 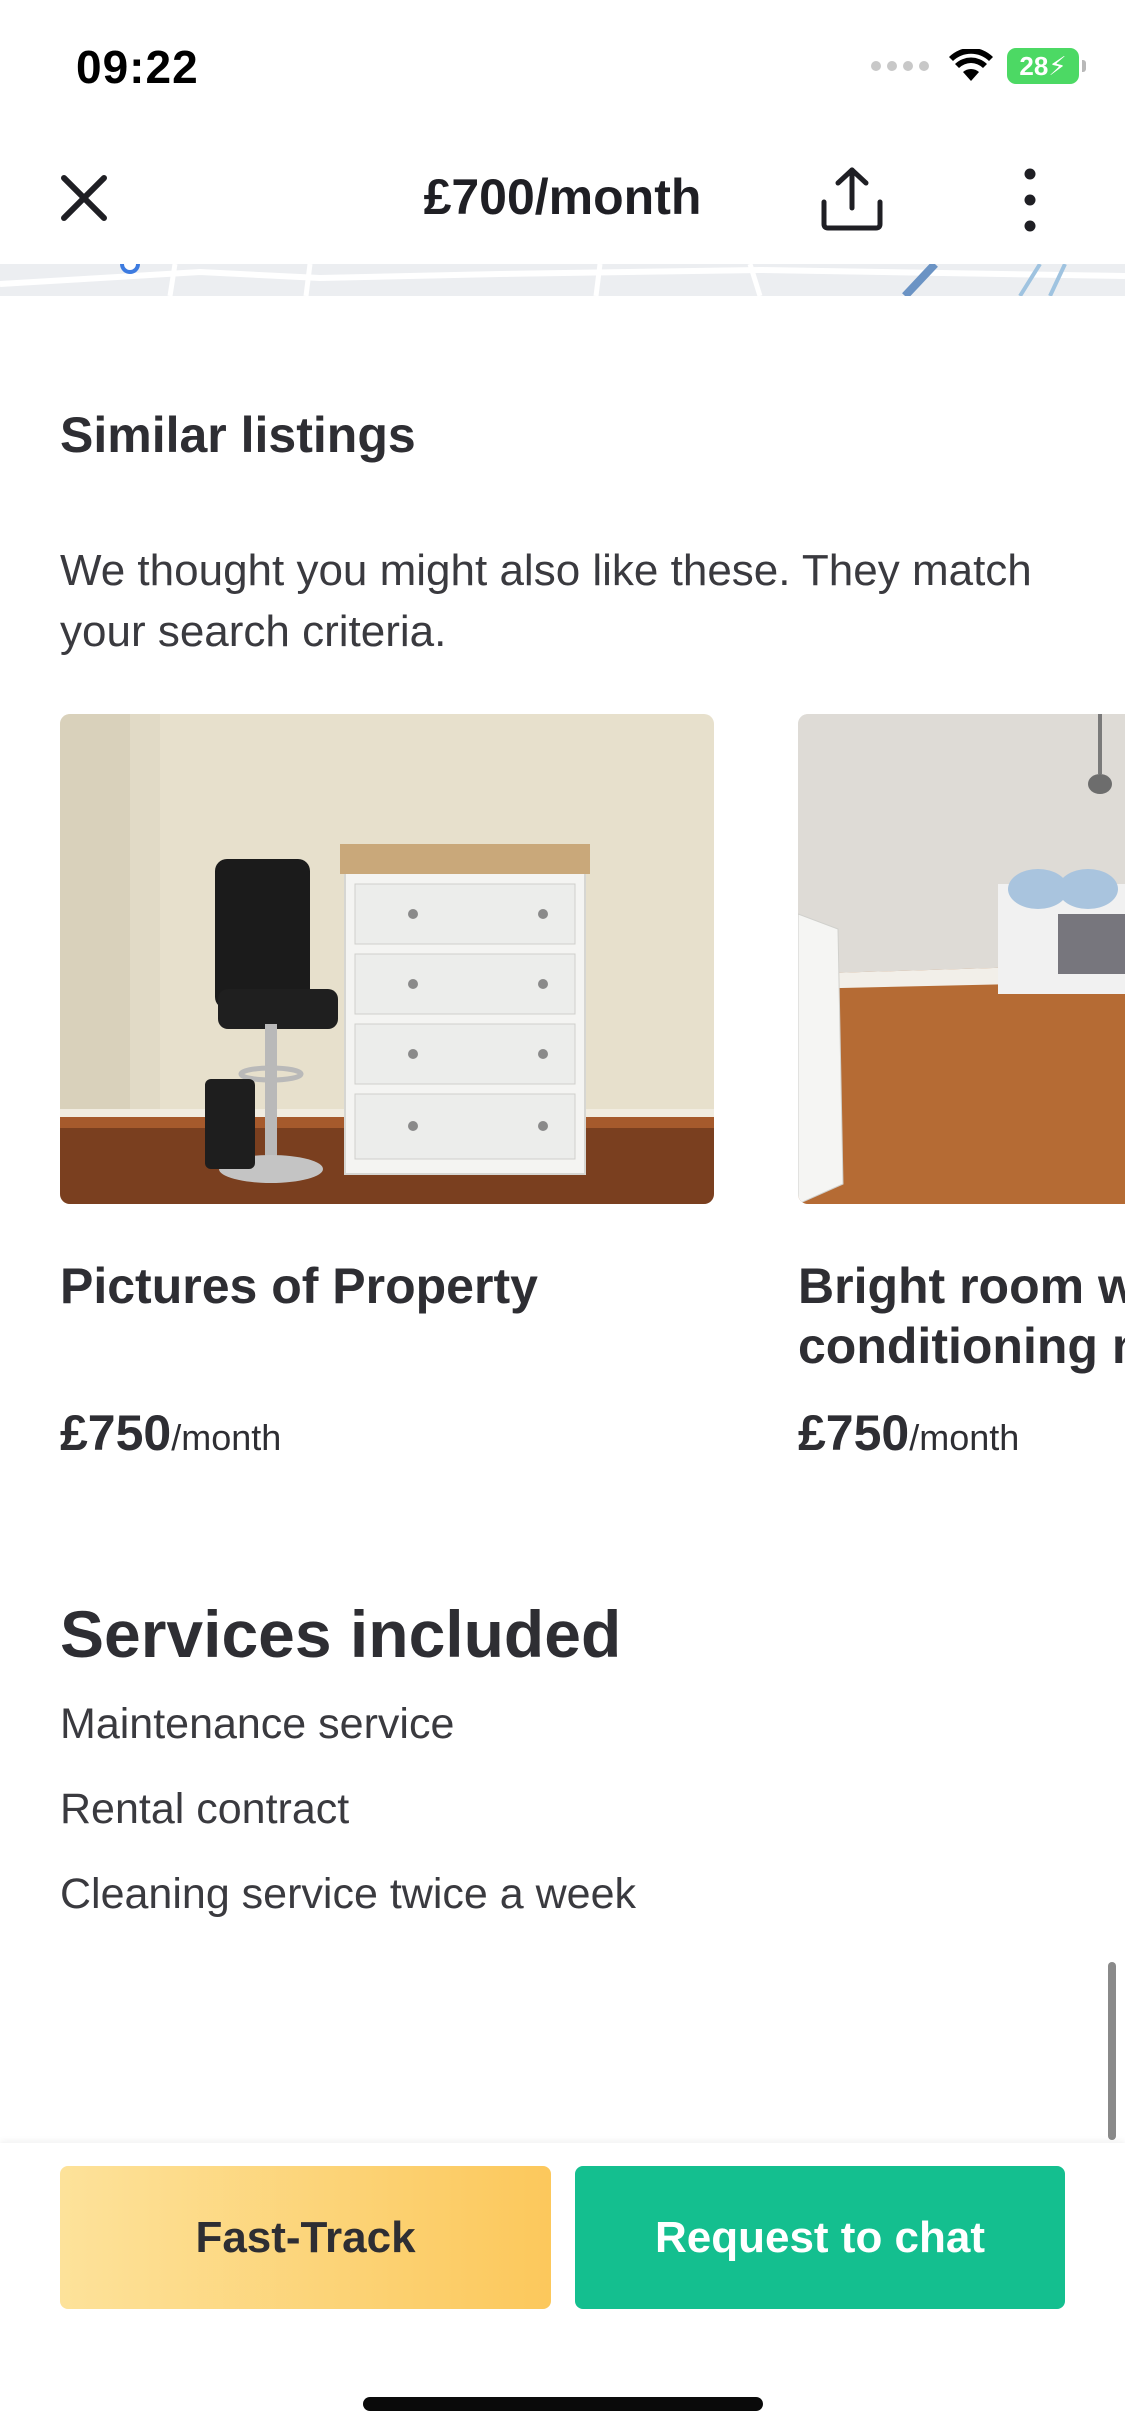 I want to click on battery-icon: 28 ⚡︎, so click(x=1046, y=66).